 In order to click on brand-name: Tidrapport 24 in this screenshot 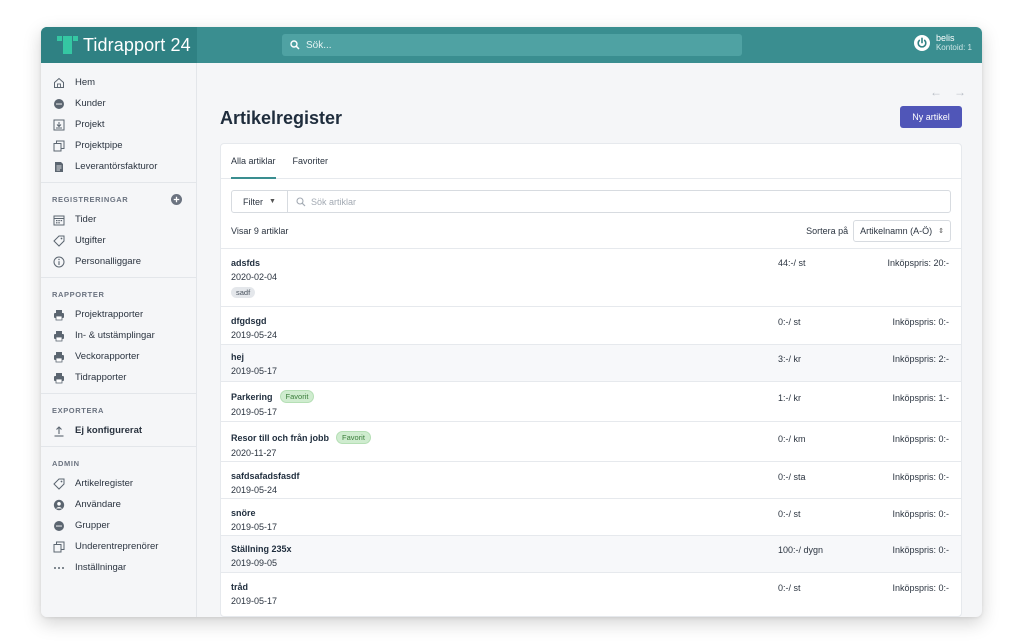, I will do `click(137, 44)`.